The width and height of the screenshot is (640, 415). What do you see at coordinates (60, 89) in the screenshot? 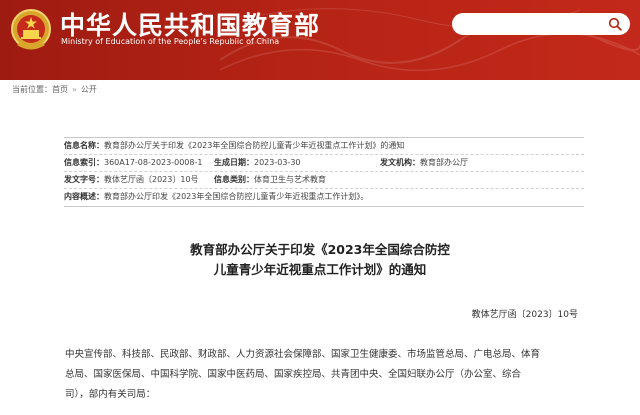
I see `breadcrumb-item-home: 首页` at bounding box center [60, 89].